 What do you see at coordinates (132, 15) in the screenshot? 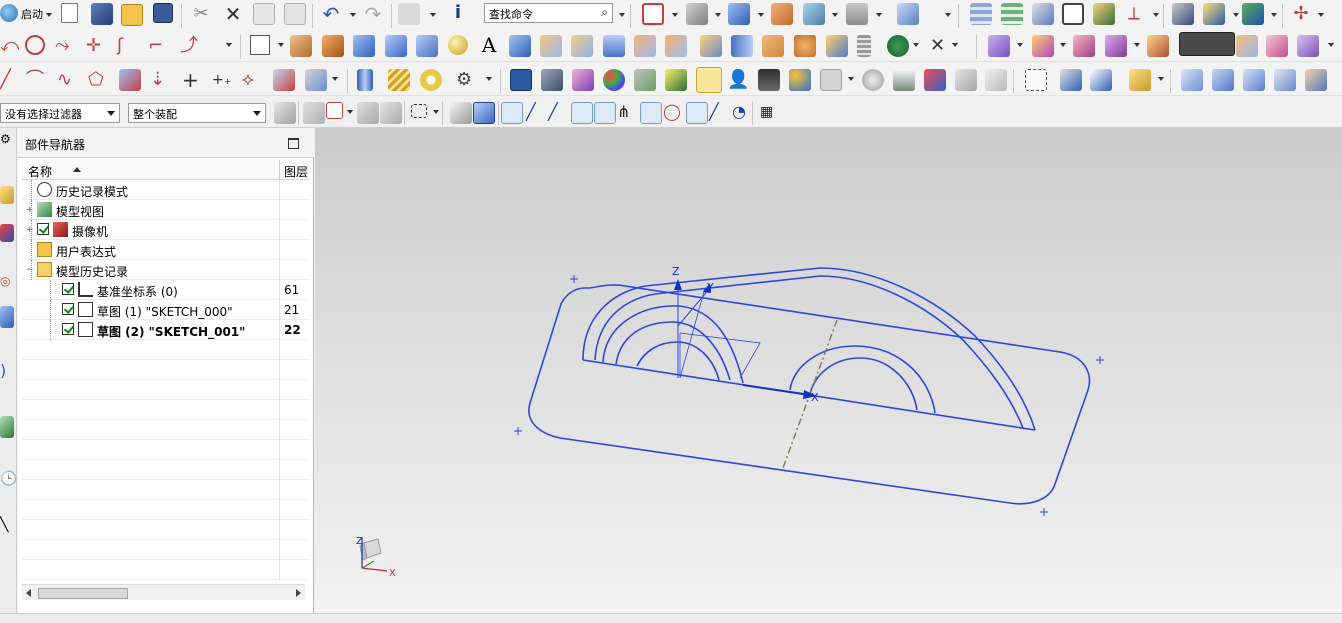
I see `open-folder-icon` at bounding box center [132, 15].